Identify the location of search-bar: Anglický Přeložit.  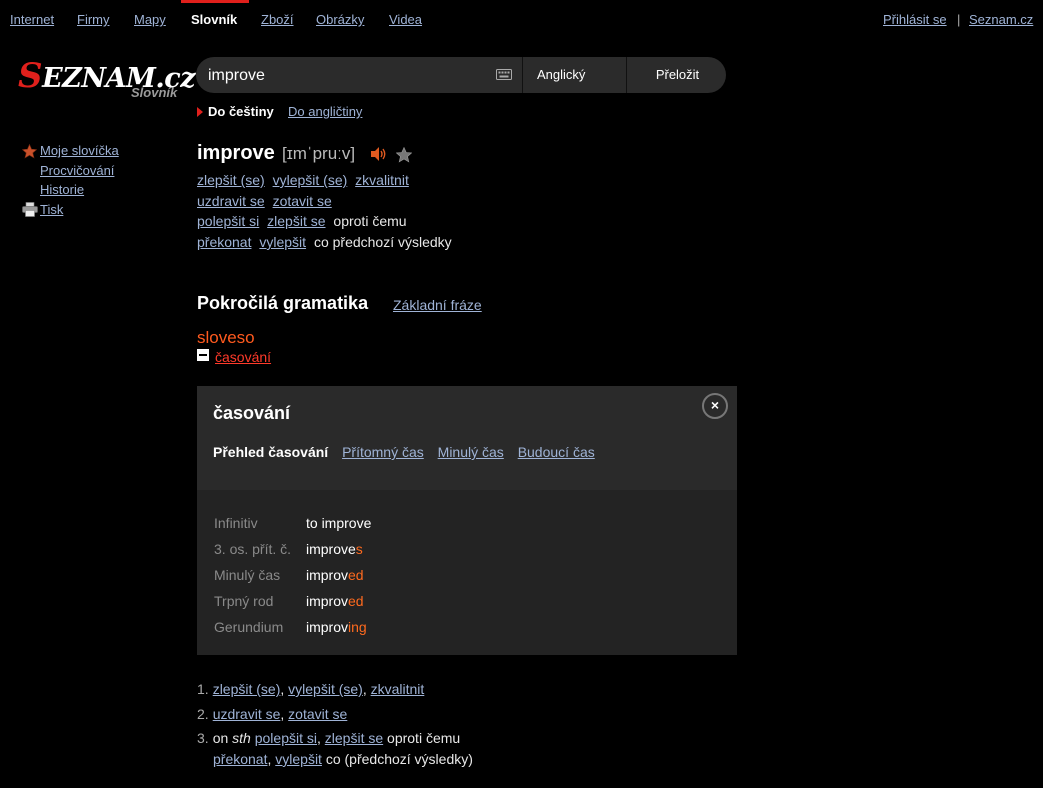
(461, 75).